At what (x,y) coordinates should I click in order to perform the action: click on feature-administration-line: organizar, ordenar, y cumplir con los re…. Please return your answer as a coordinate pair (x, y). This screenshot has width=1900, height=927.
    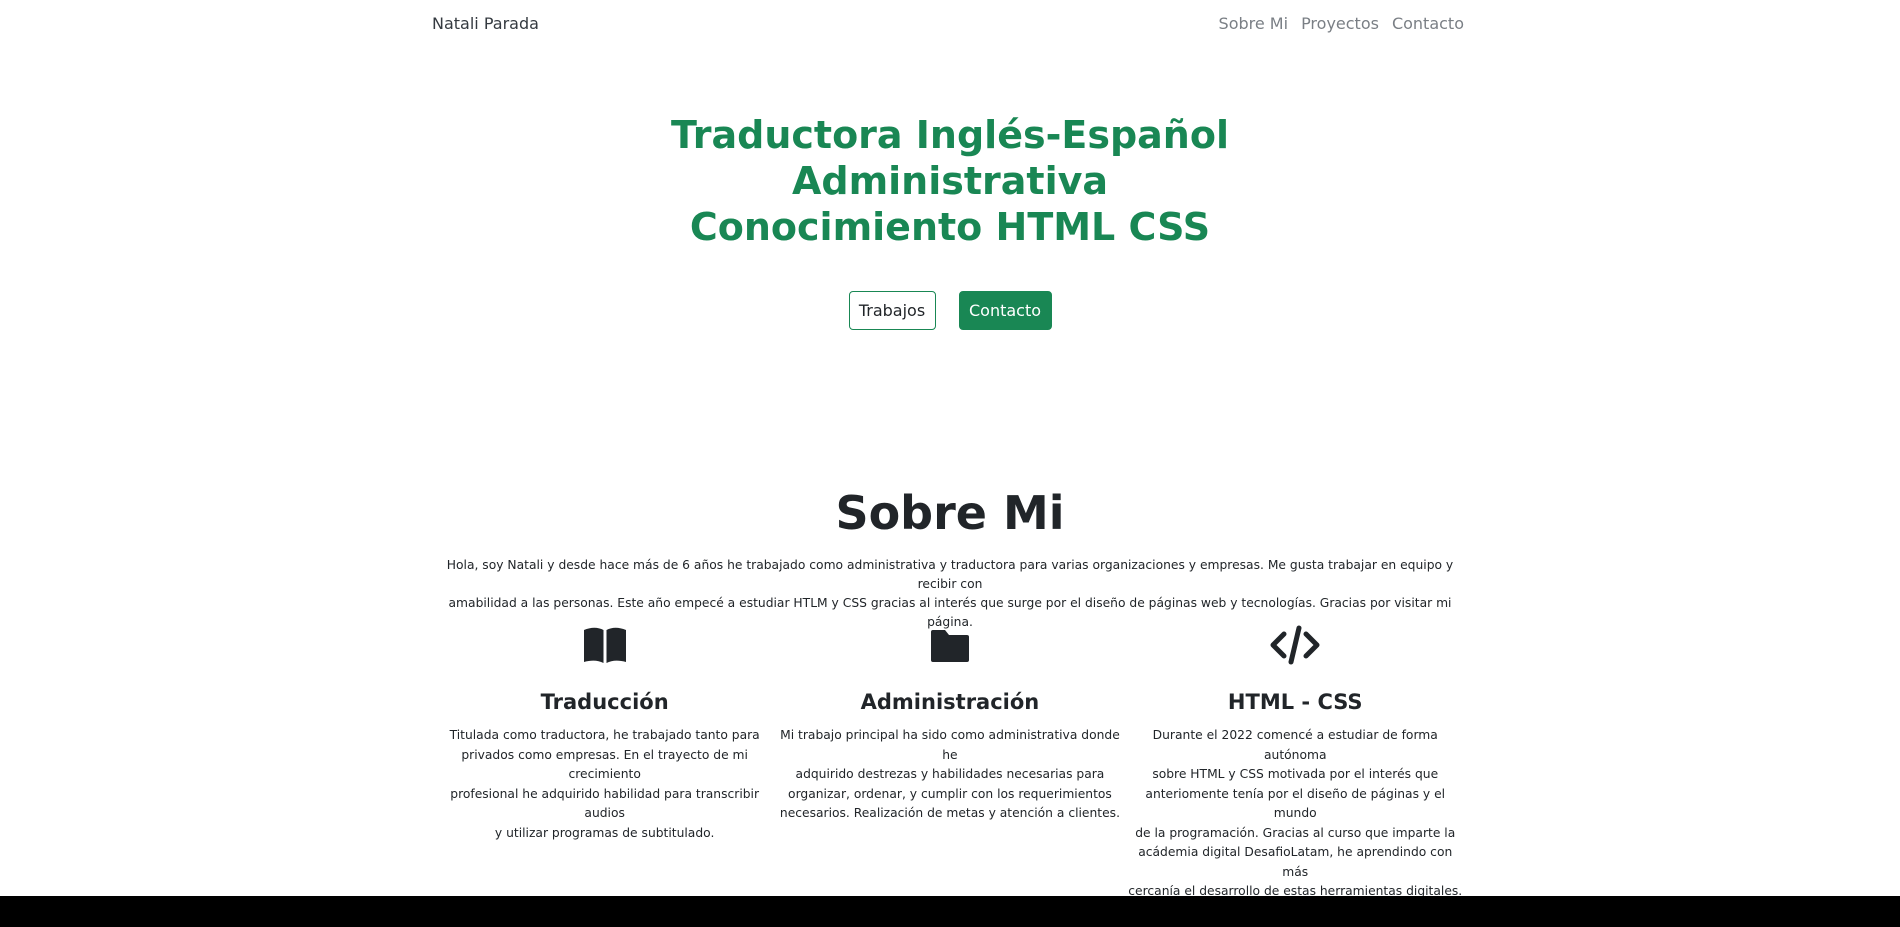
    Looking at the image, I should click on (950, 793).